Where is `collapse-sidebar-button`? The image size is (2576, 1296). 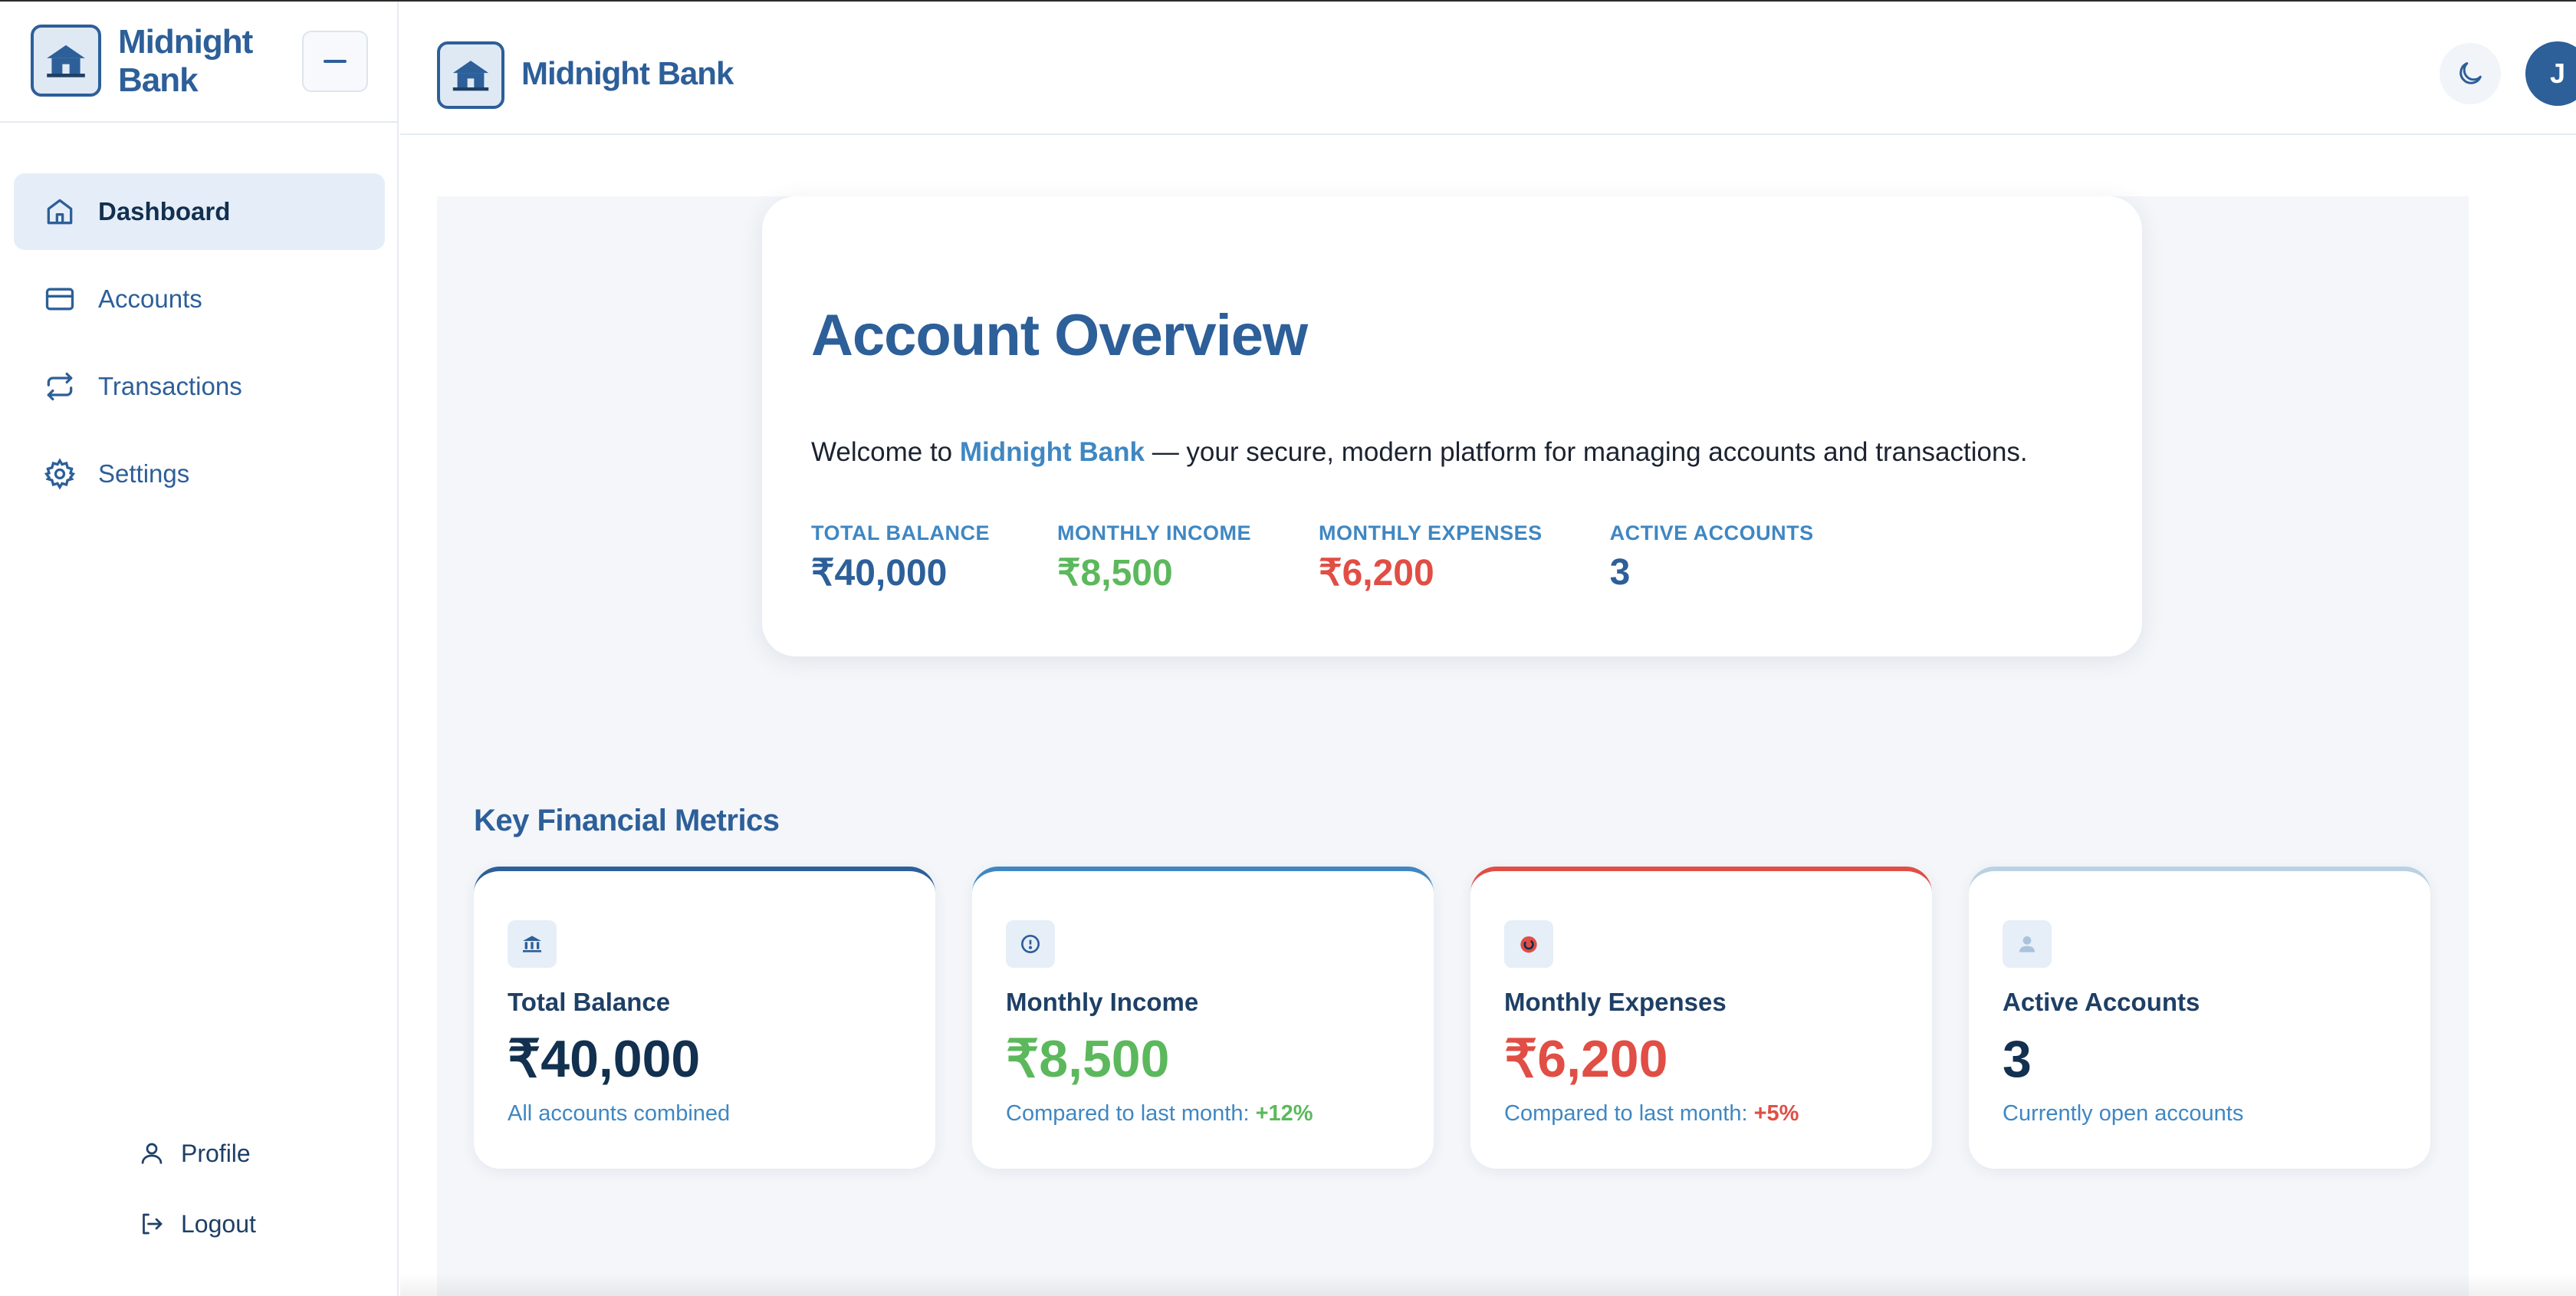 collapse-sidebar-button is located at coordinates (335, 61).